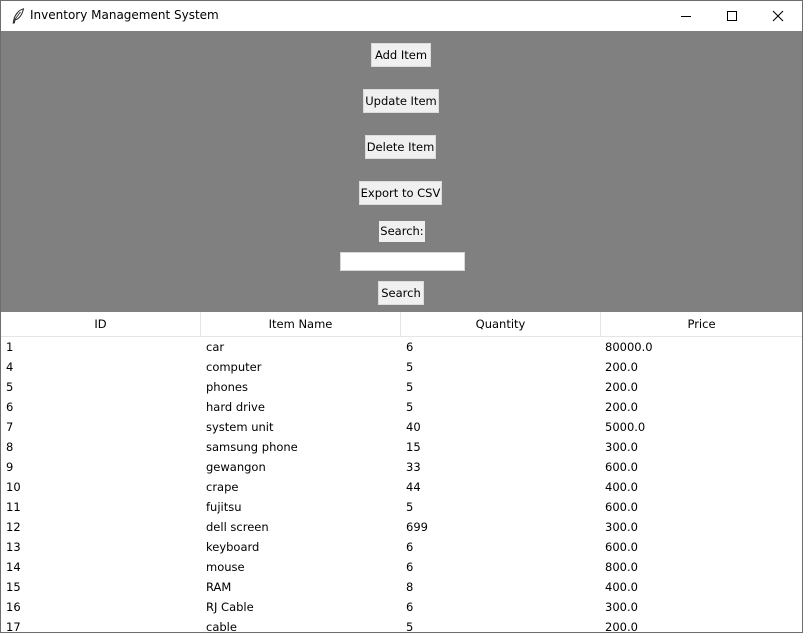 Image resolution: width=803 pixels, height=633 pixels. I want to click on cell-quantity: 33, so click(413, 467).